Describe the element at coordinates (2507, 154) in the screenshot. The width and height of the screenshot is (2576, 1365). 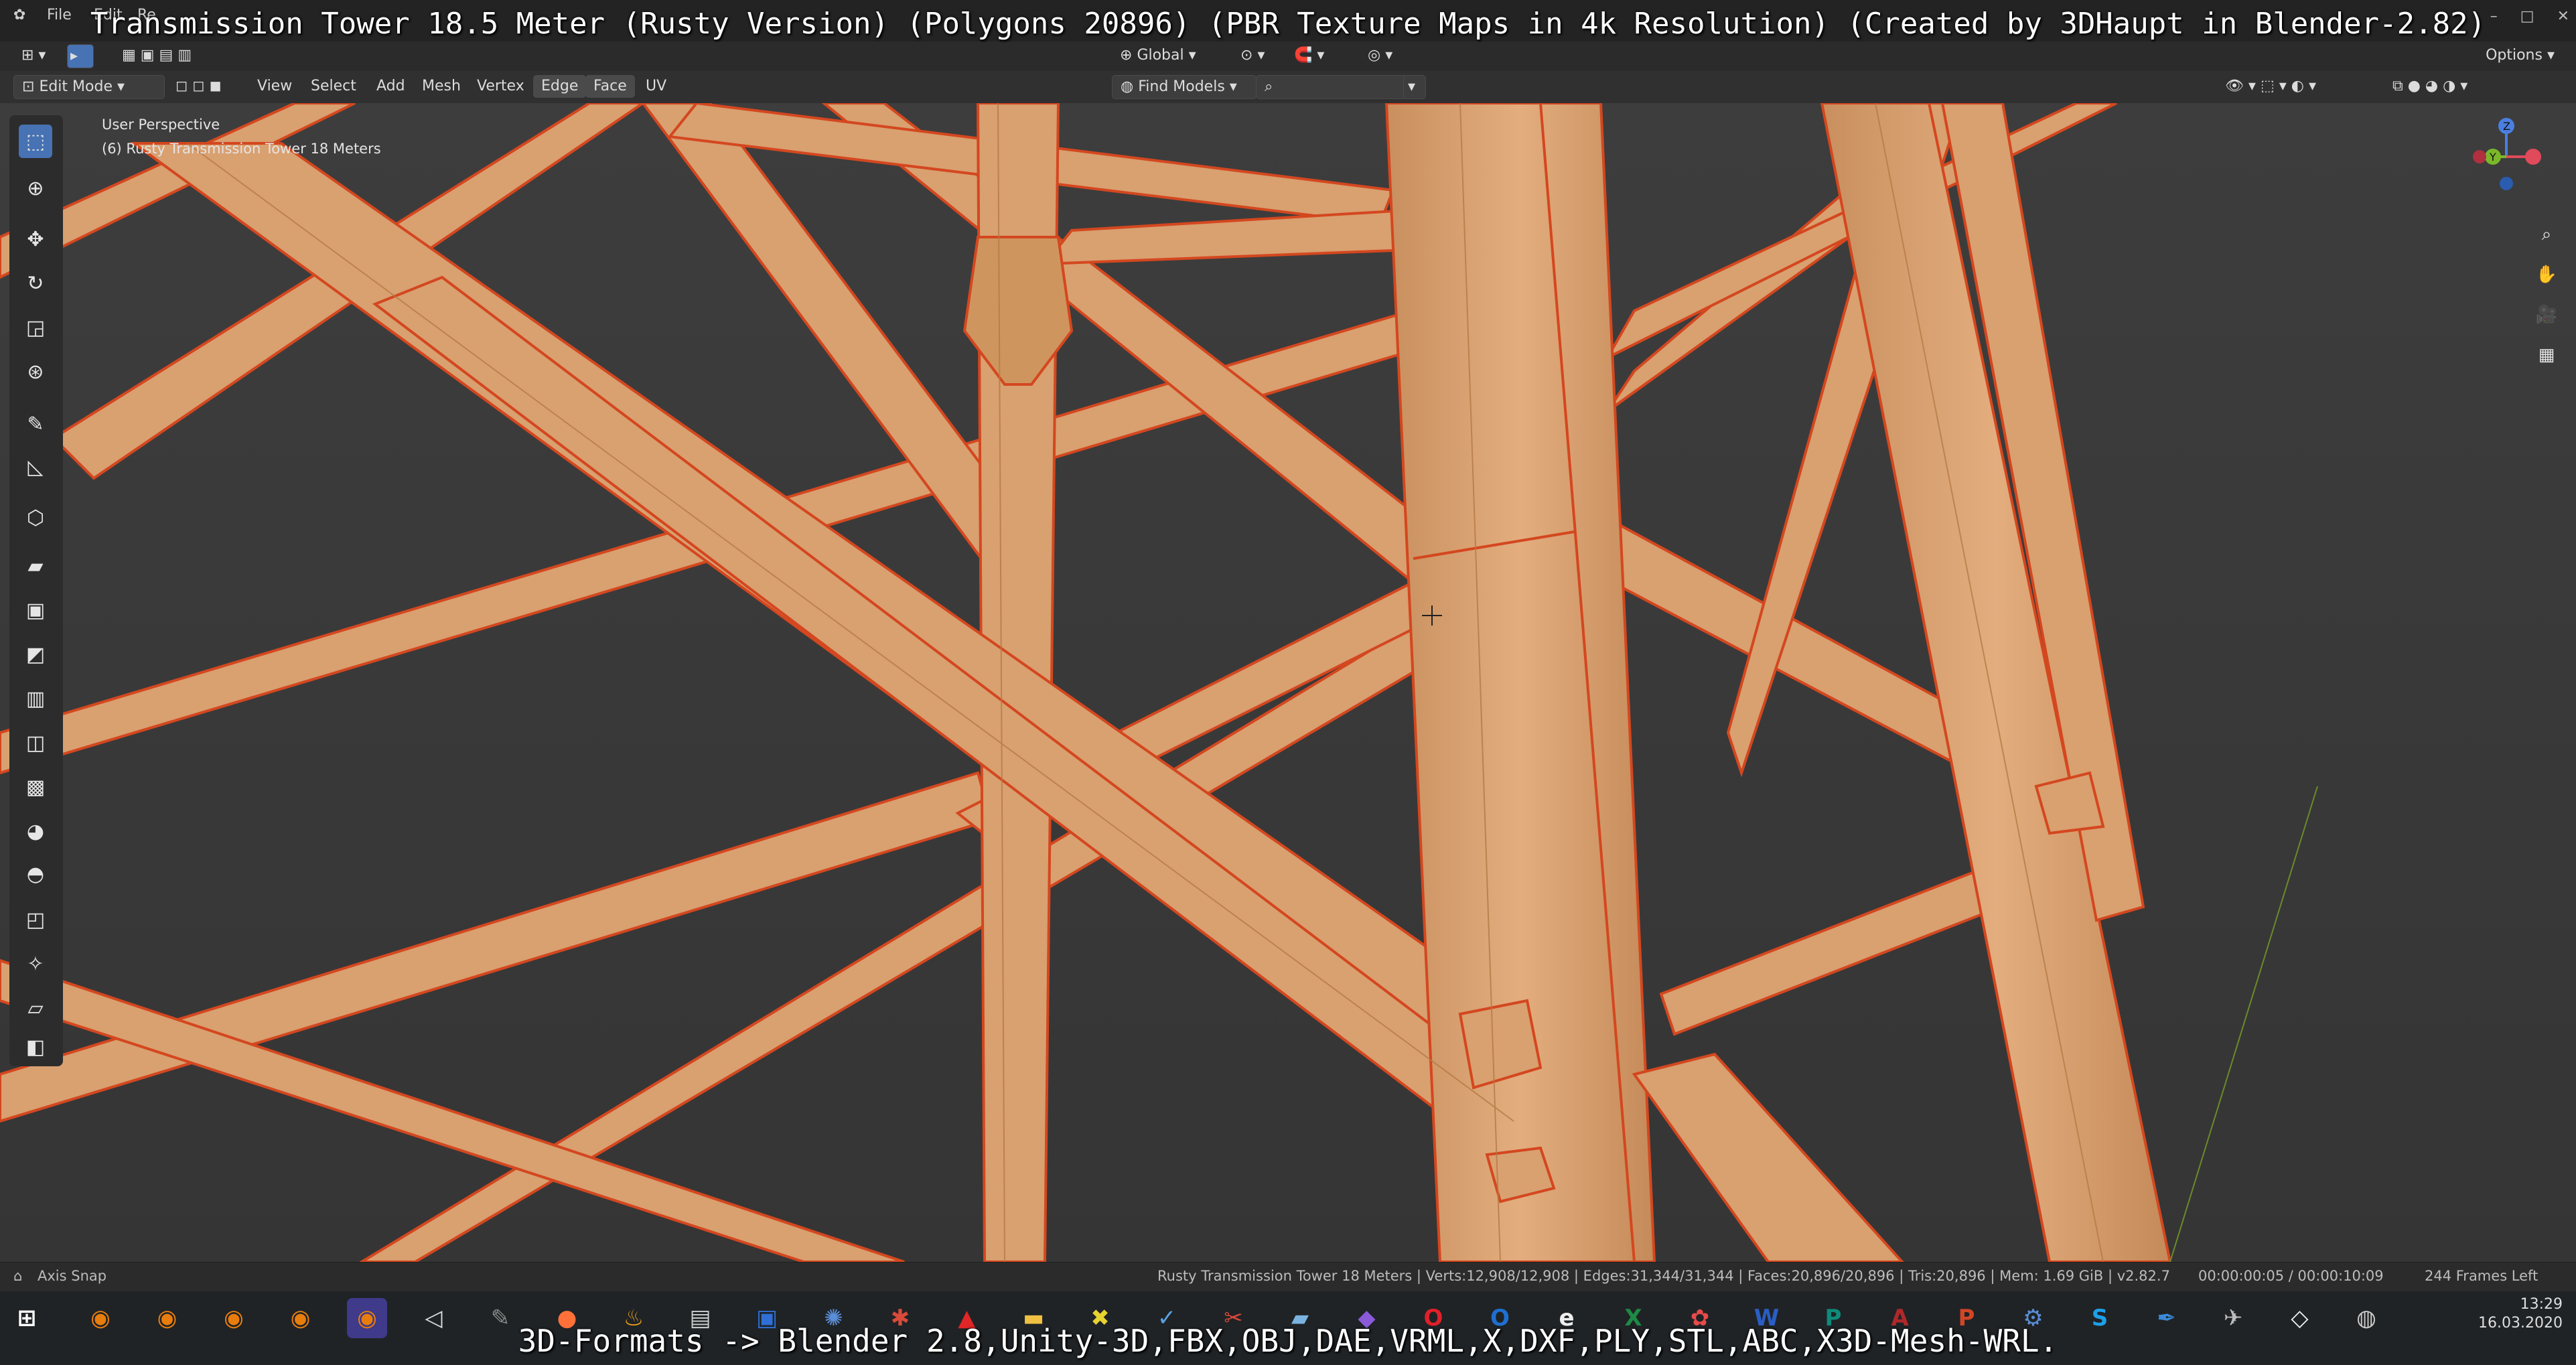
I see `axis-gizmo-icon: Z Y` at that location.